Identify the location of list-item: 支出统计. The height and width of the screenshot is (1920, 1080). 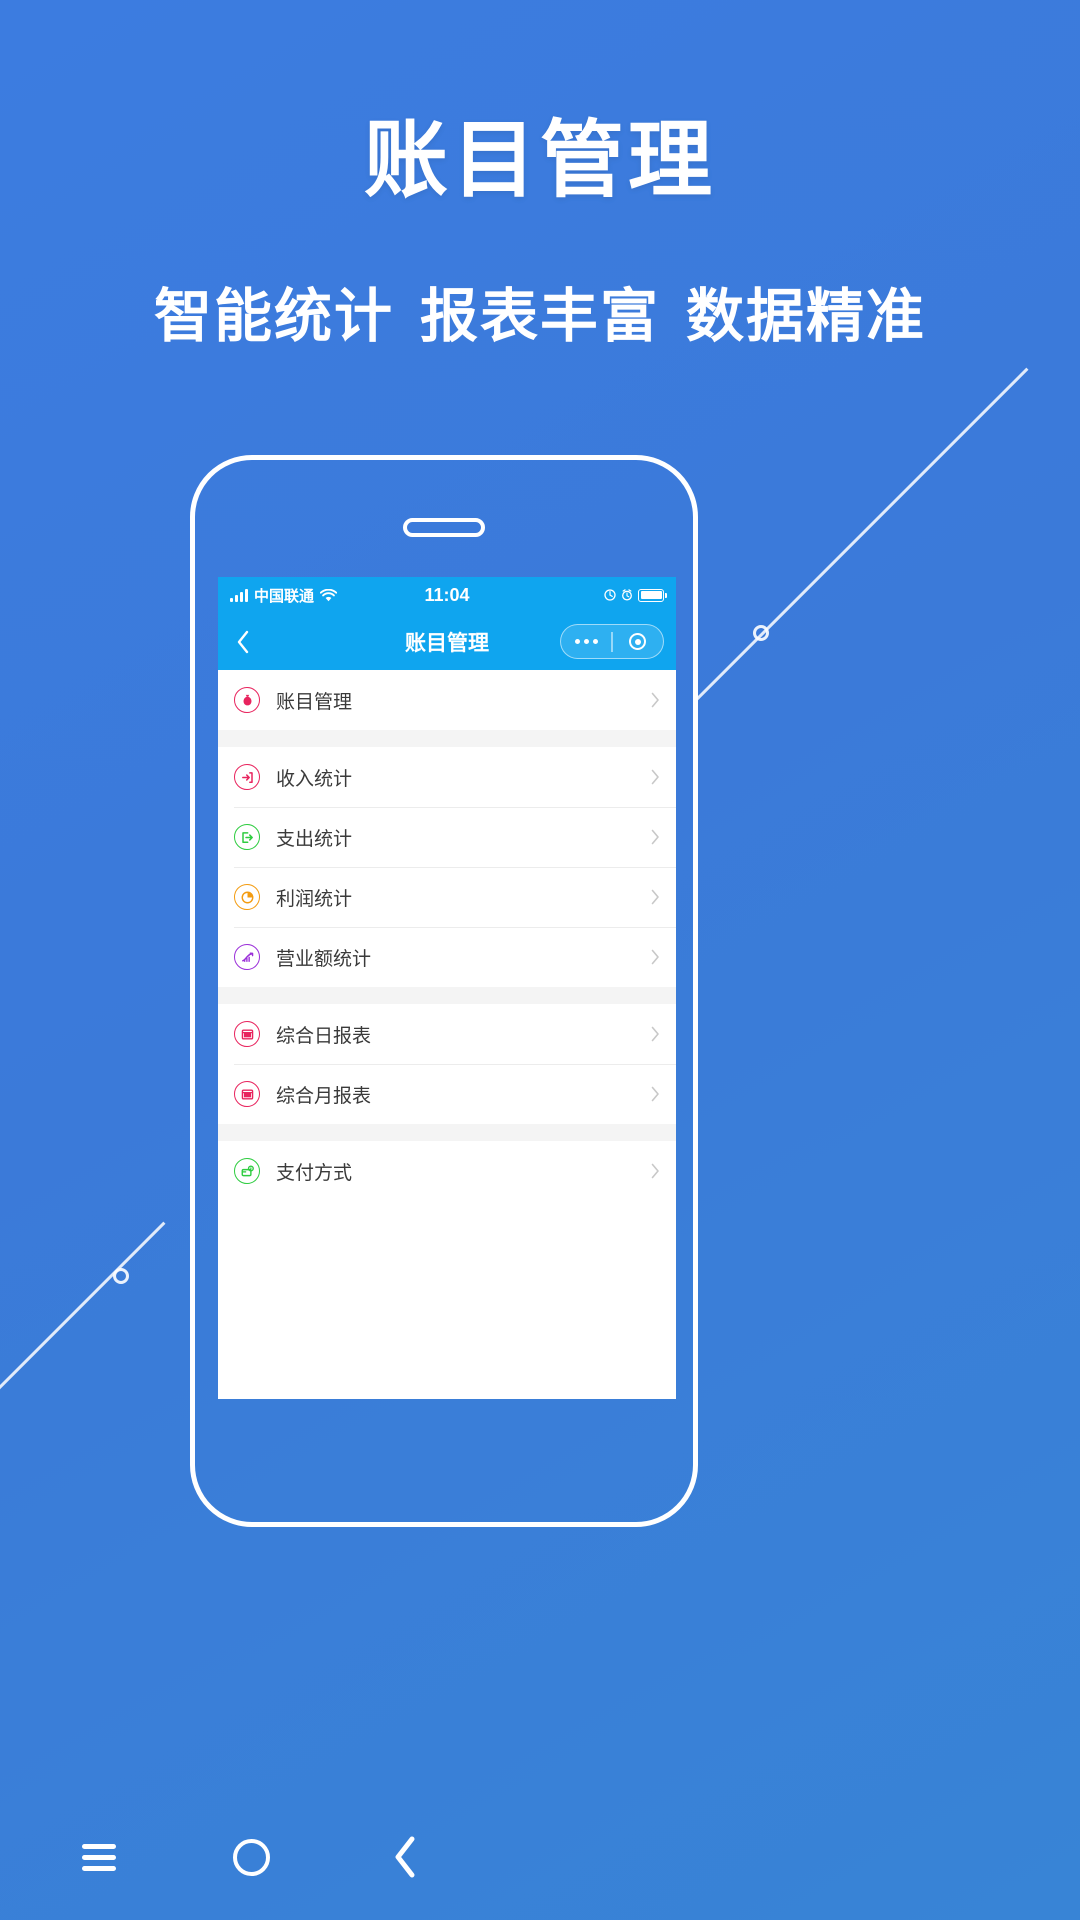
(447, 837).